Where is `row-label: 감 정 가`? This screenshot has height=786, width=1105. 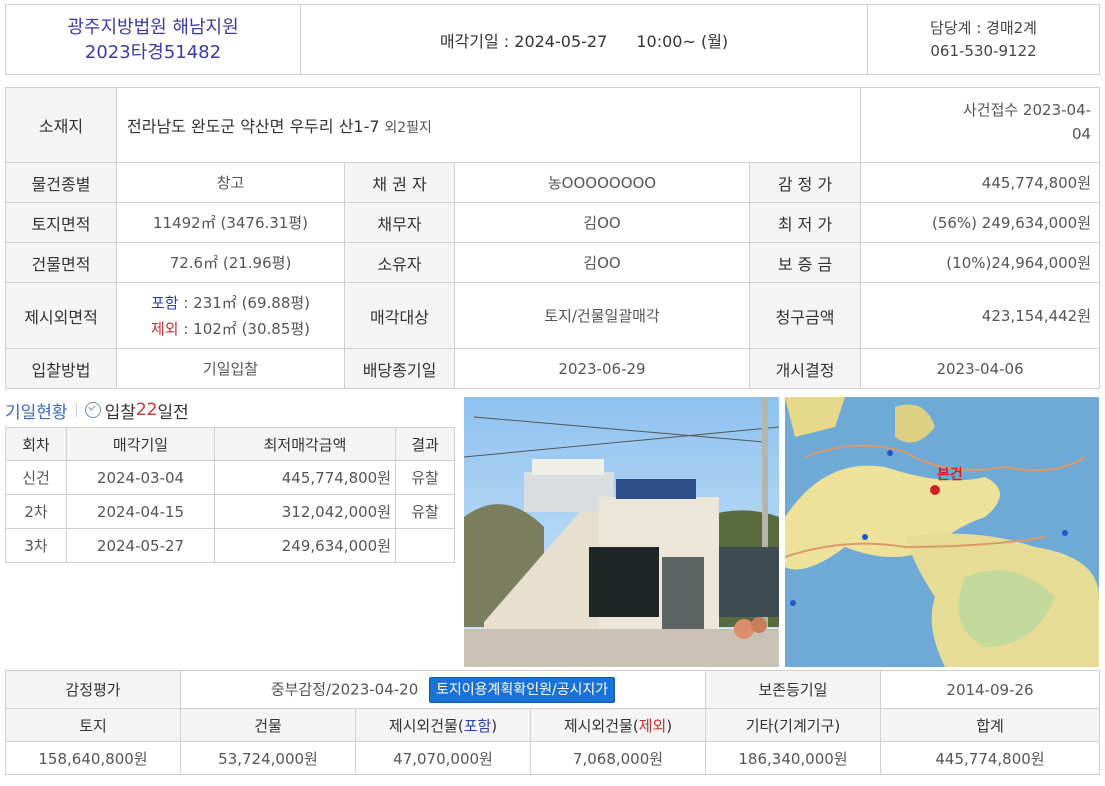 row-label: 감 정 가 is located at coordinates (805, 182).